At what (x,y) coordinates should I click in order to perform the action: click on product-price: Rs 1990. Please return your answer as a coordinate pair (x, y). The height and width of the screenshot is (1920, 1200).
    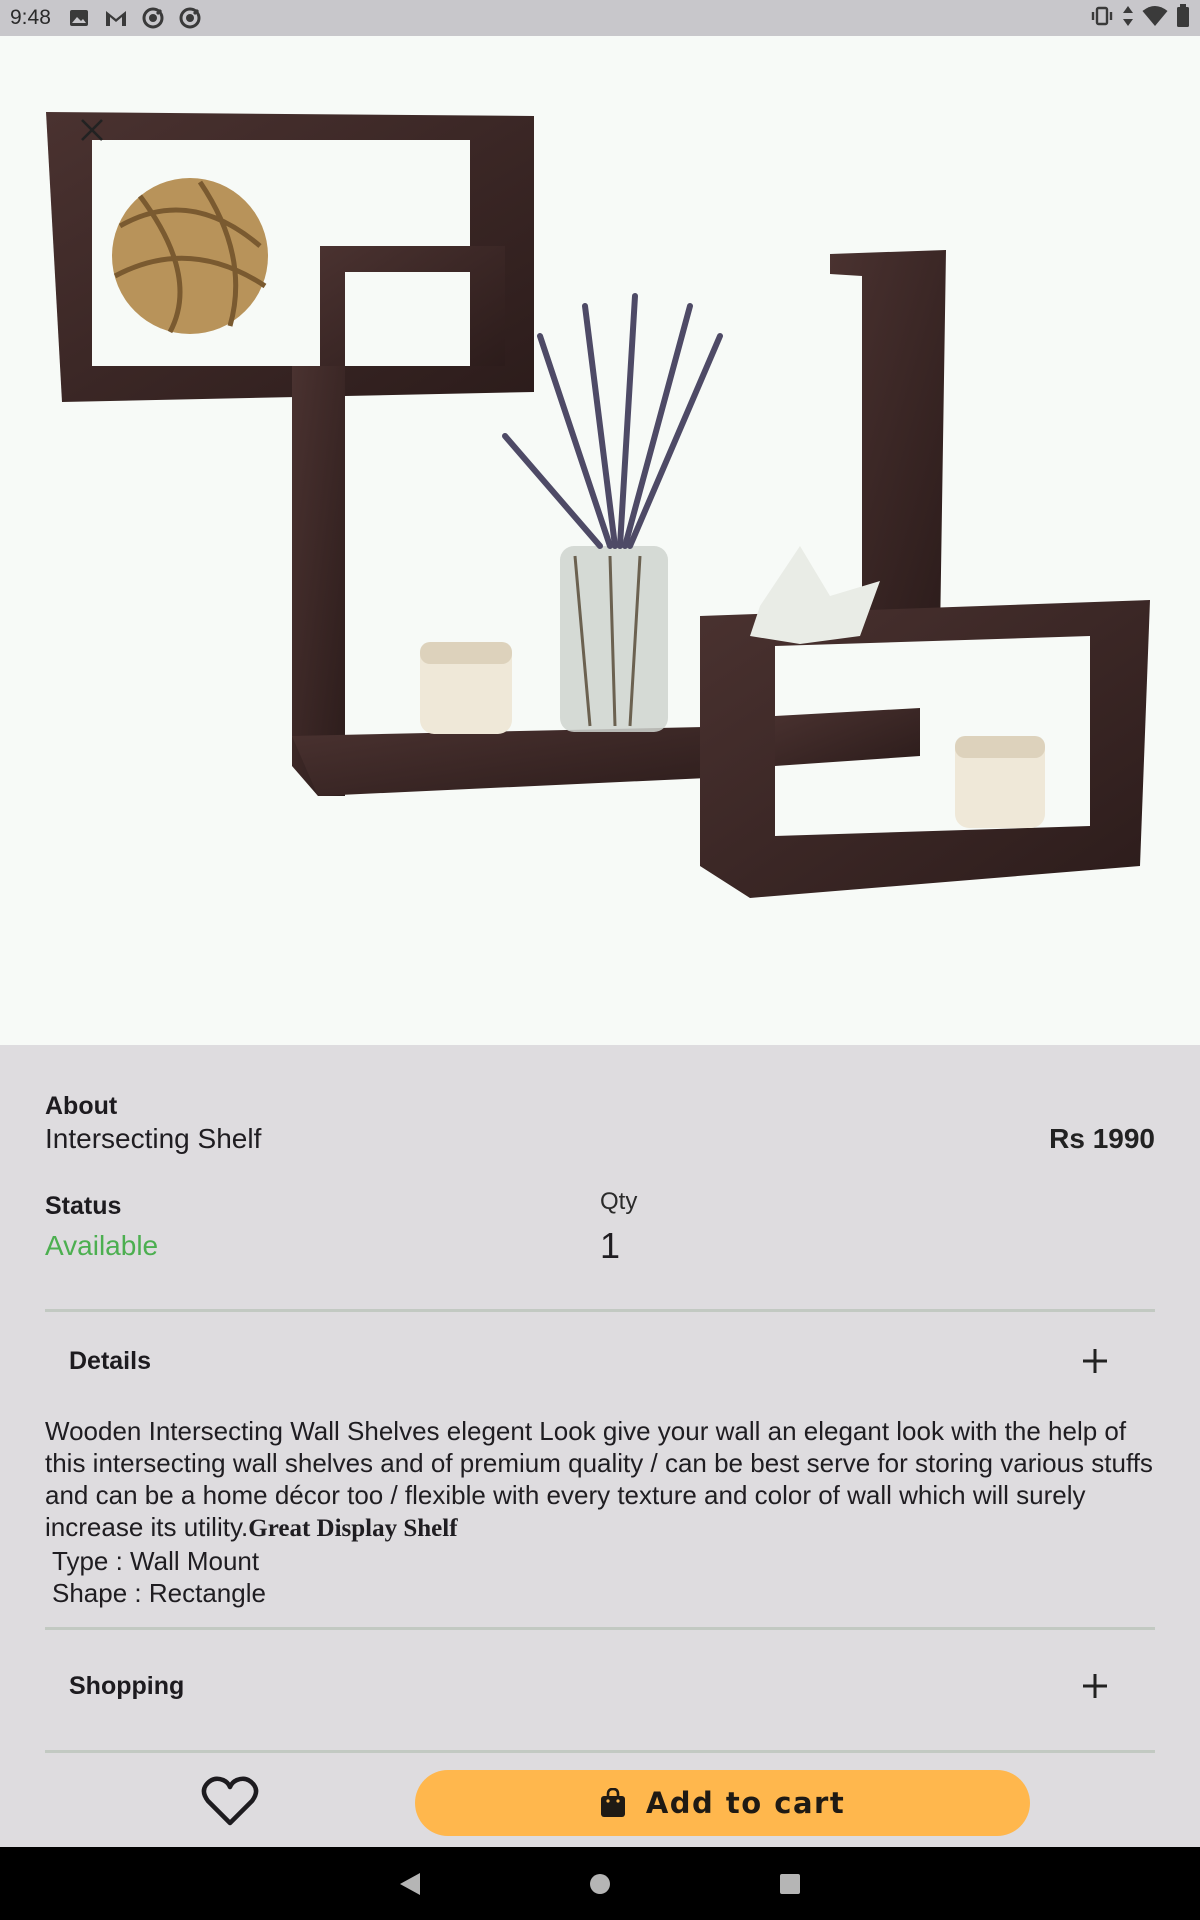
    Looking at the image, I should click on (1102, 1138).